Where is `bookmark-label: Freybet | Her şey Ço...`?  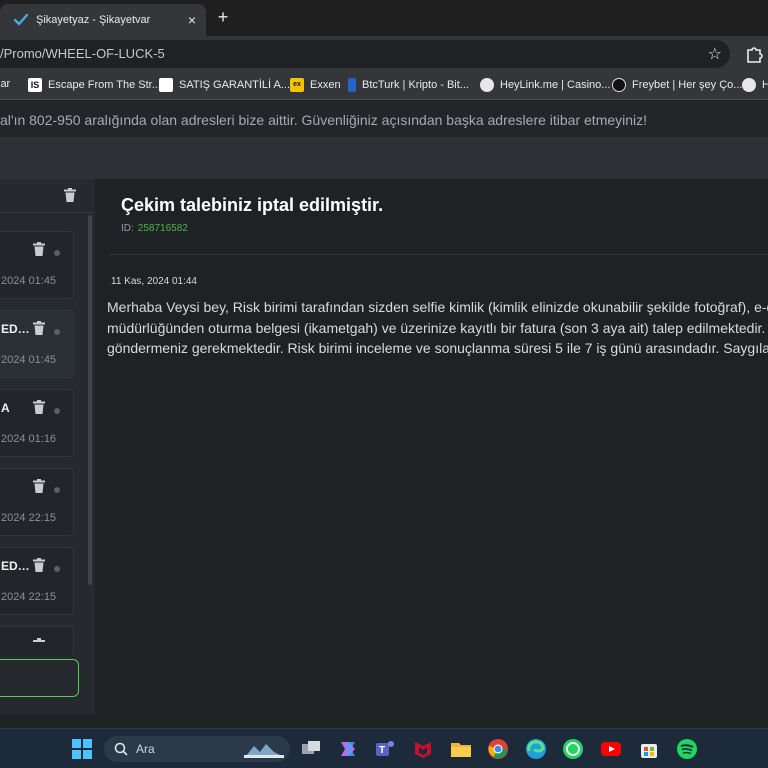
bookmark-label: Freybet | Her şey Ço... is located at coordinates (687, 85).